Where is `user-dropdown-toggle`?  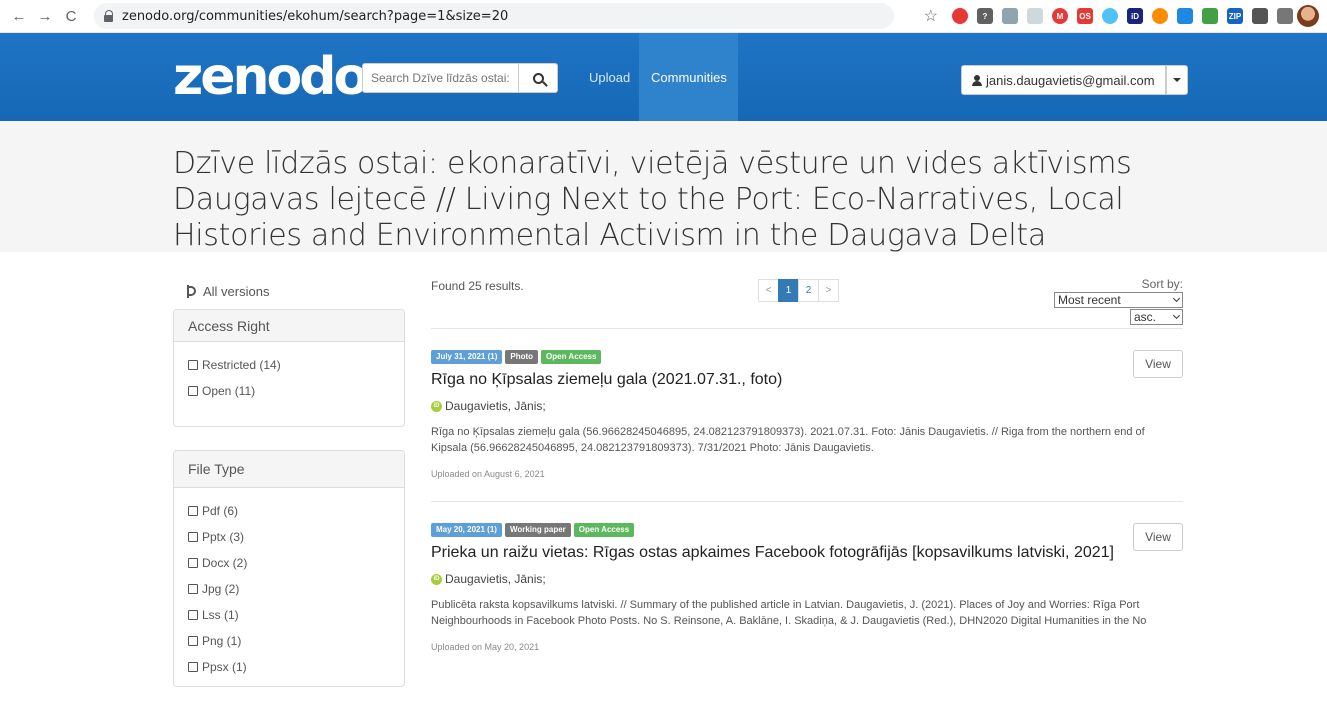
user-dropdown-toggle is located at coordinates (1176, 80).